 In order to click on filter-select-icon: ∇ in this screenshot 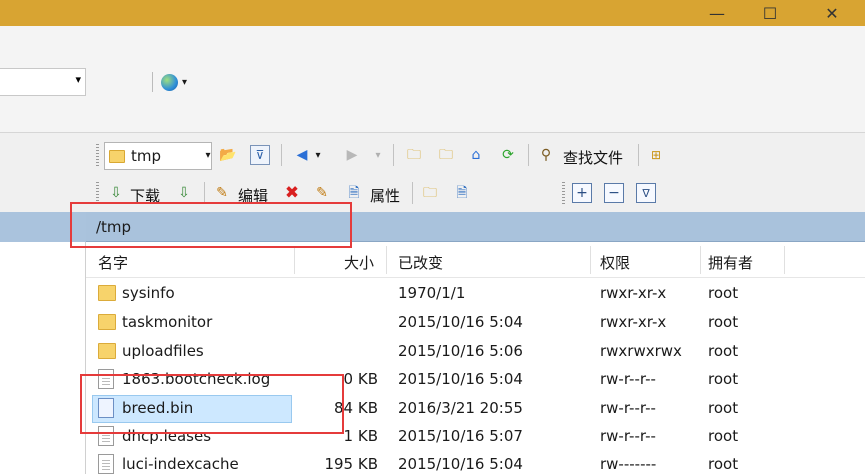, I will do `click(646, 193)`.